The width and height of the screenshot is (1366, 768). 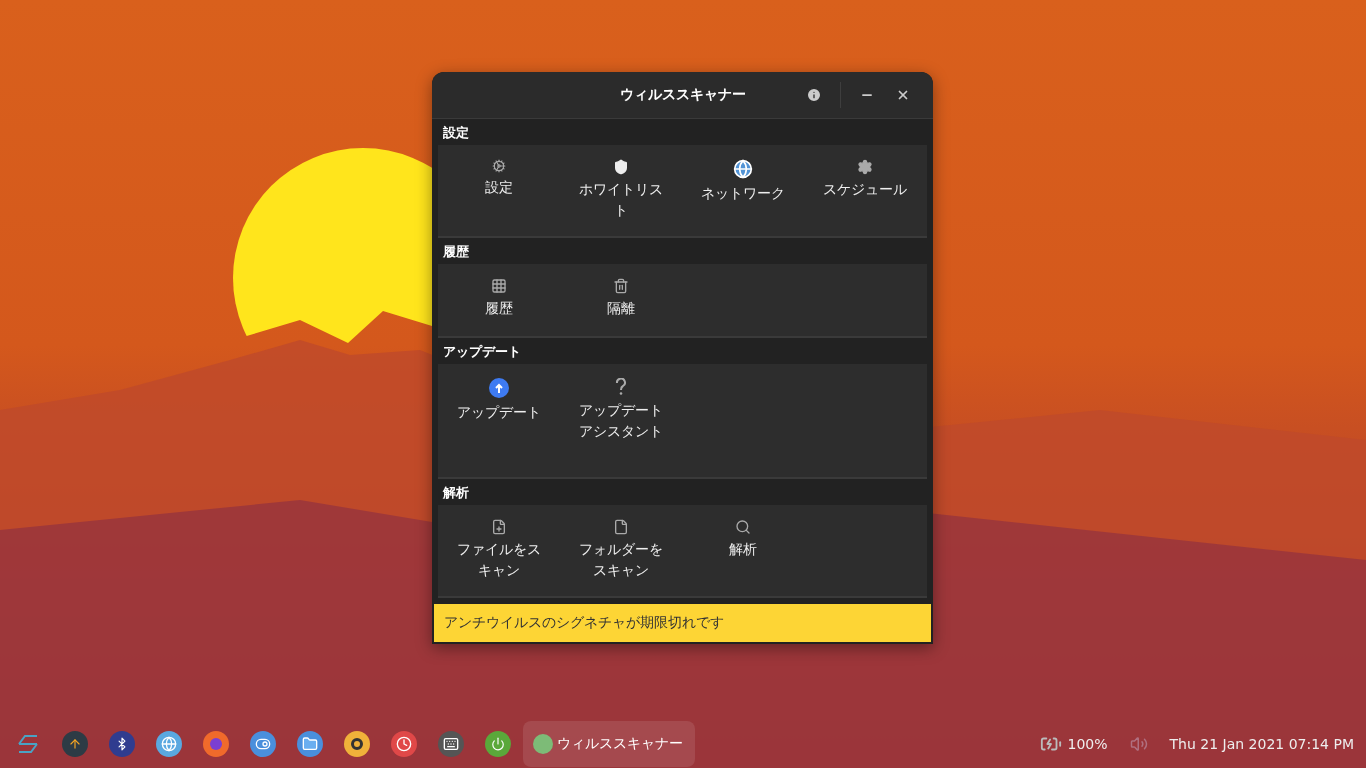 What do you see at coordinates (456, 133) in the screenshot?
I see `section-heading: 設定` at bounding box center [456, 133].